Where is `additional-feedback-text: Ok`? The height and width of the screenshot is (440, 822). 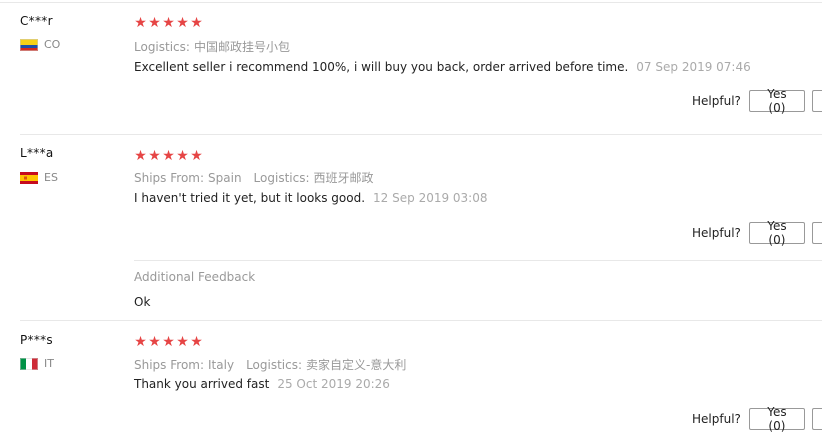 additional-feedback-text: Ok is located at coordinates (142, 302).